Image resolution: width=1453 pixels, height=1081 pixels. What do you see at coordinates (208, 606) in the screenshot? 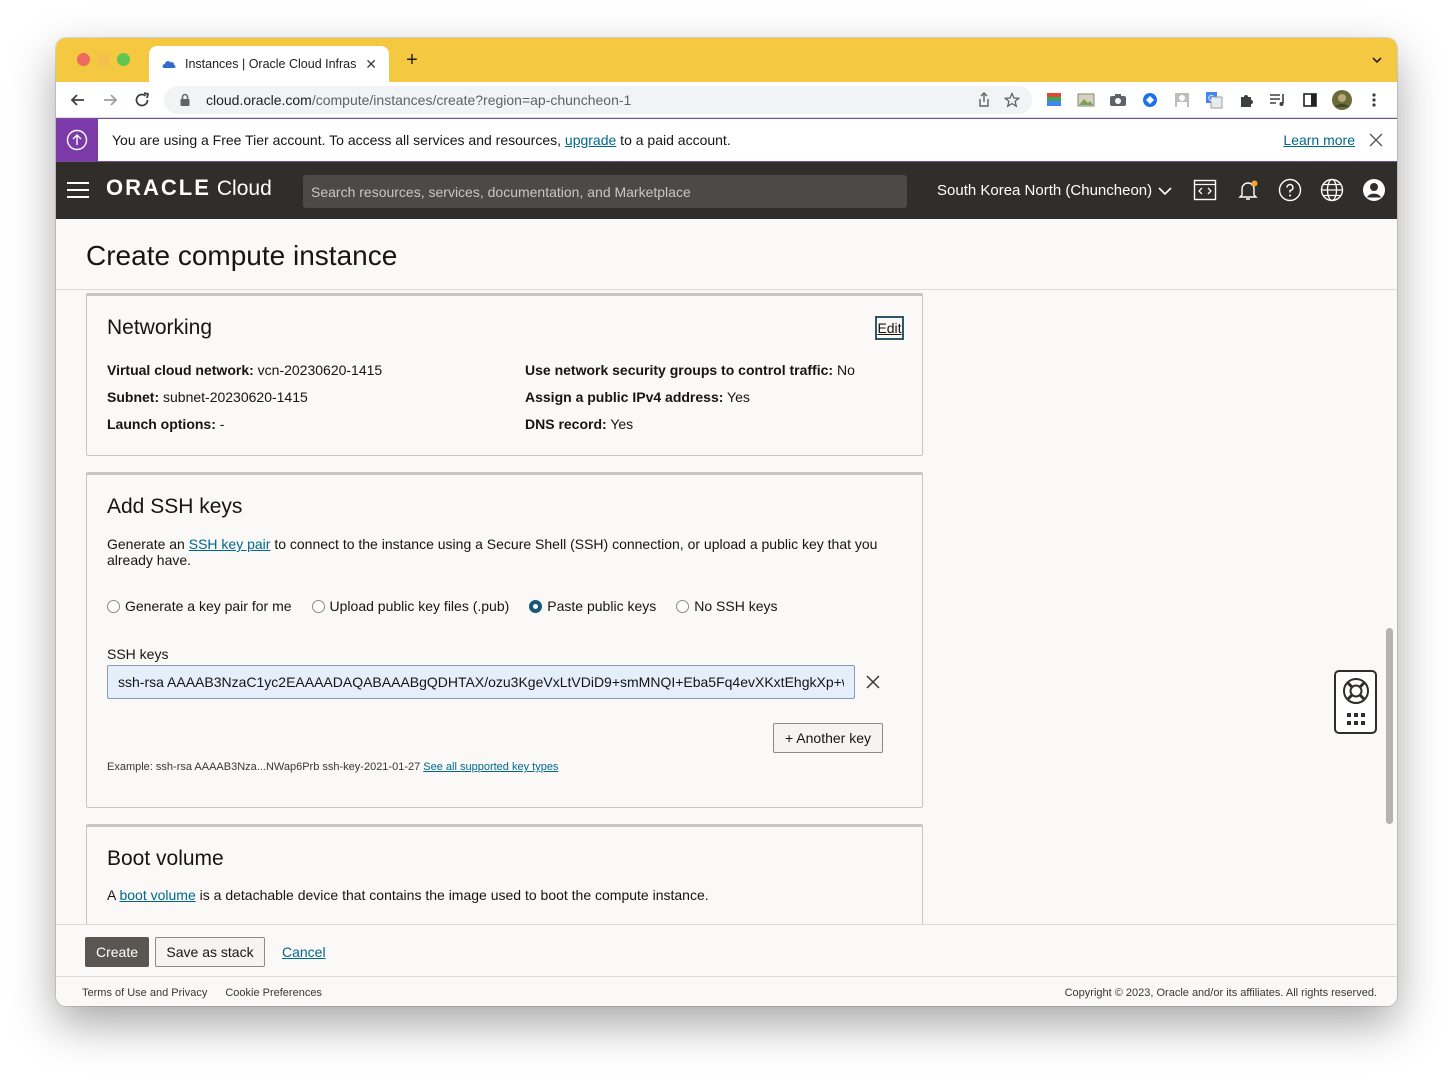
I see `radio-label: Generate a key pair for me` at bounding box center [208, 606].